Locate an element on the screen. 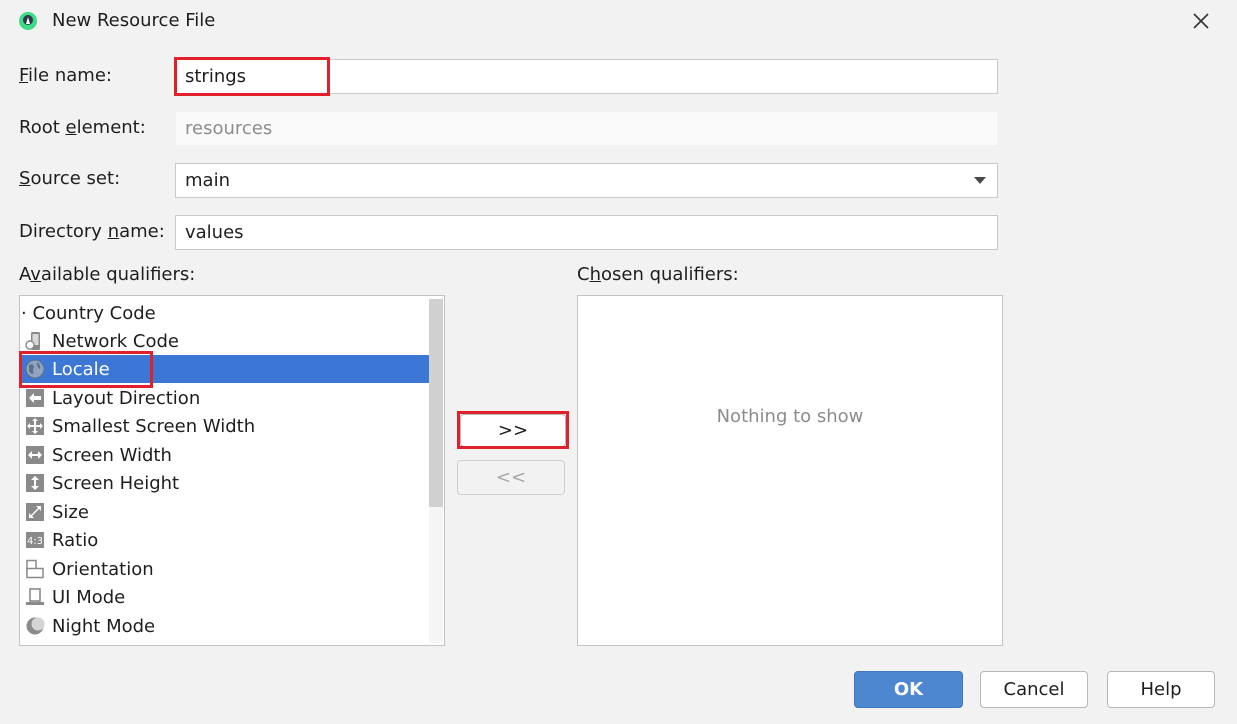  remove-qualifier-button: << is located at coordinates (511, 477).